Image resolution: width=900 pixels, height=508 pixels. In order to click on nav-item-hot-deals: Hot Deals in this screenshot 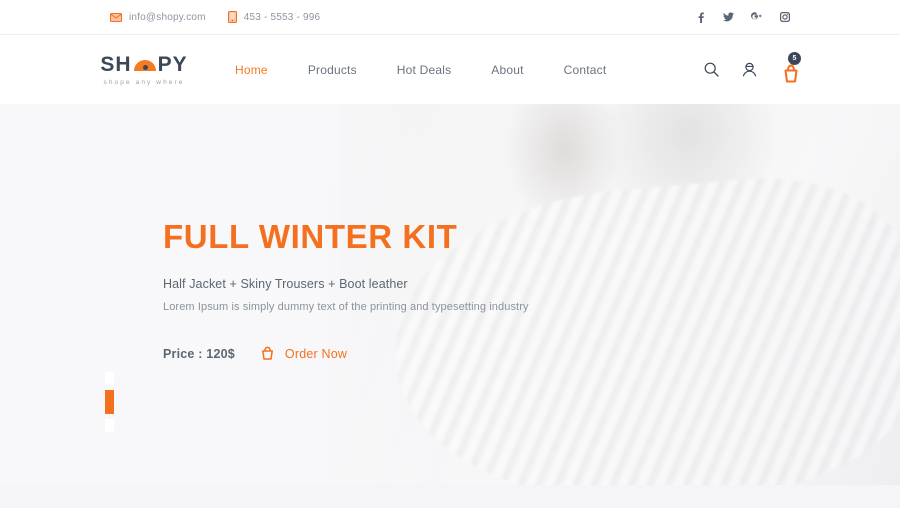, I will do `click(424, 70)`.